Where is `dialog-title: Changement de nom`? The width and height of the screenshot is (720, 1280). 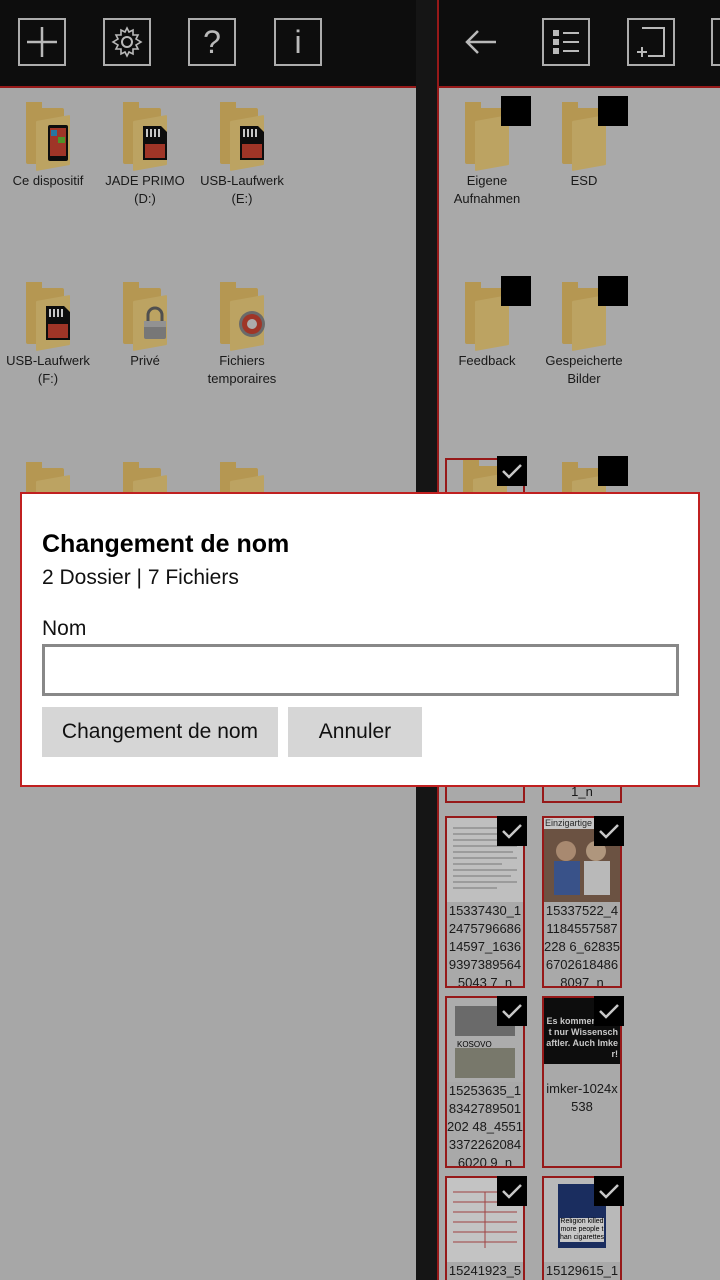
dialog-title: Changement de nom is located at coordinates (166, 544).